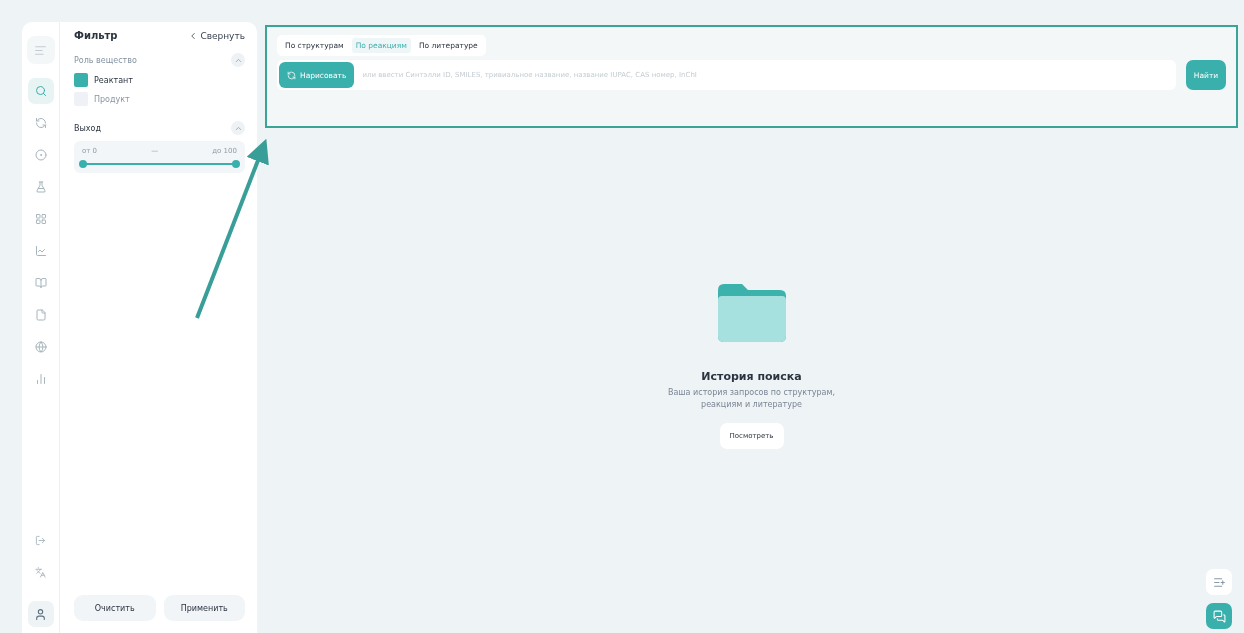 This screenshot has width=1244, height=633. I want to click on user-avatar, so click(40, 614).